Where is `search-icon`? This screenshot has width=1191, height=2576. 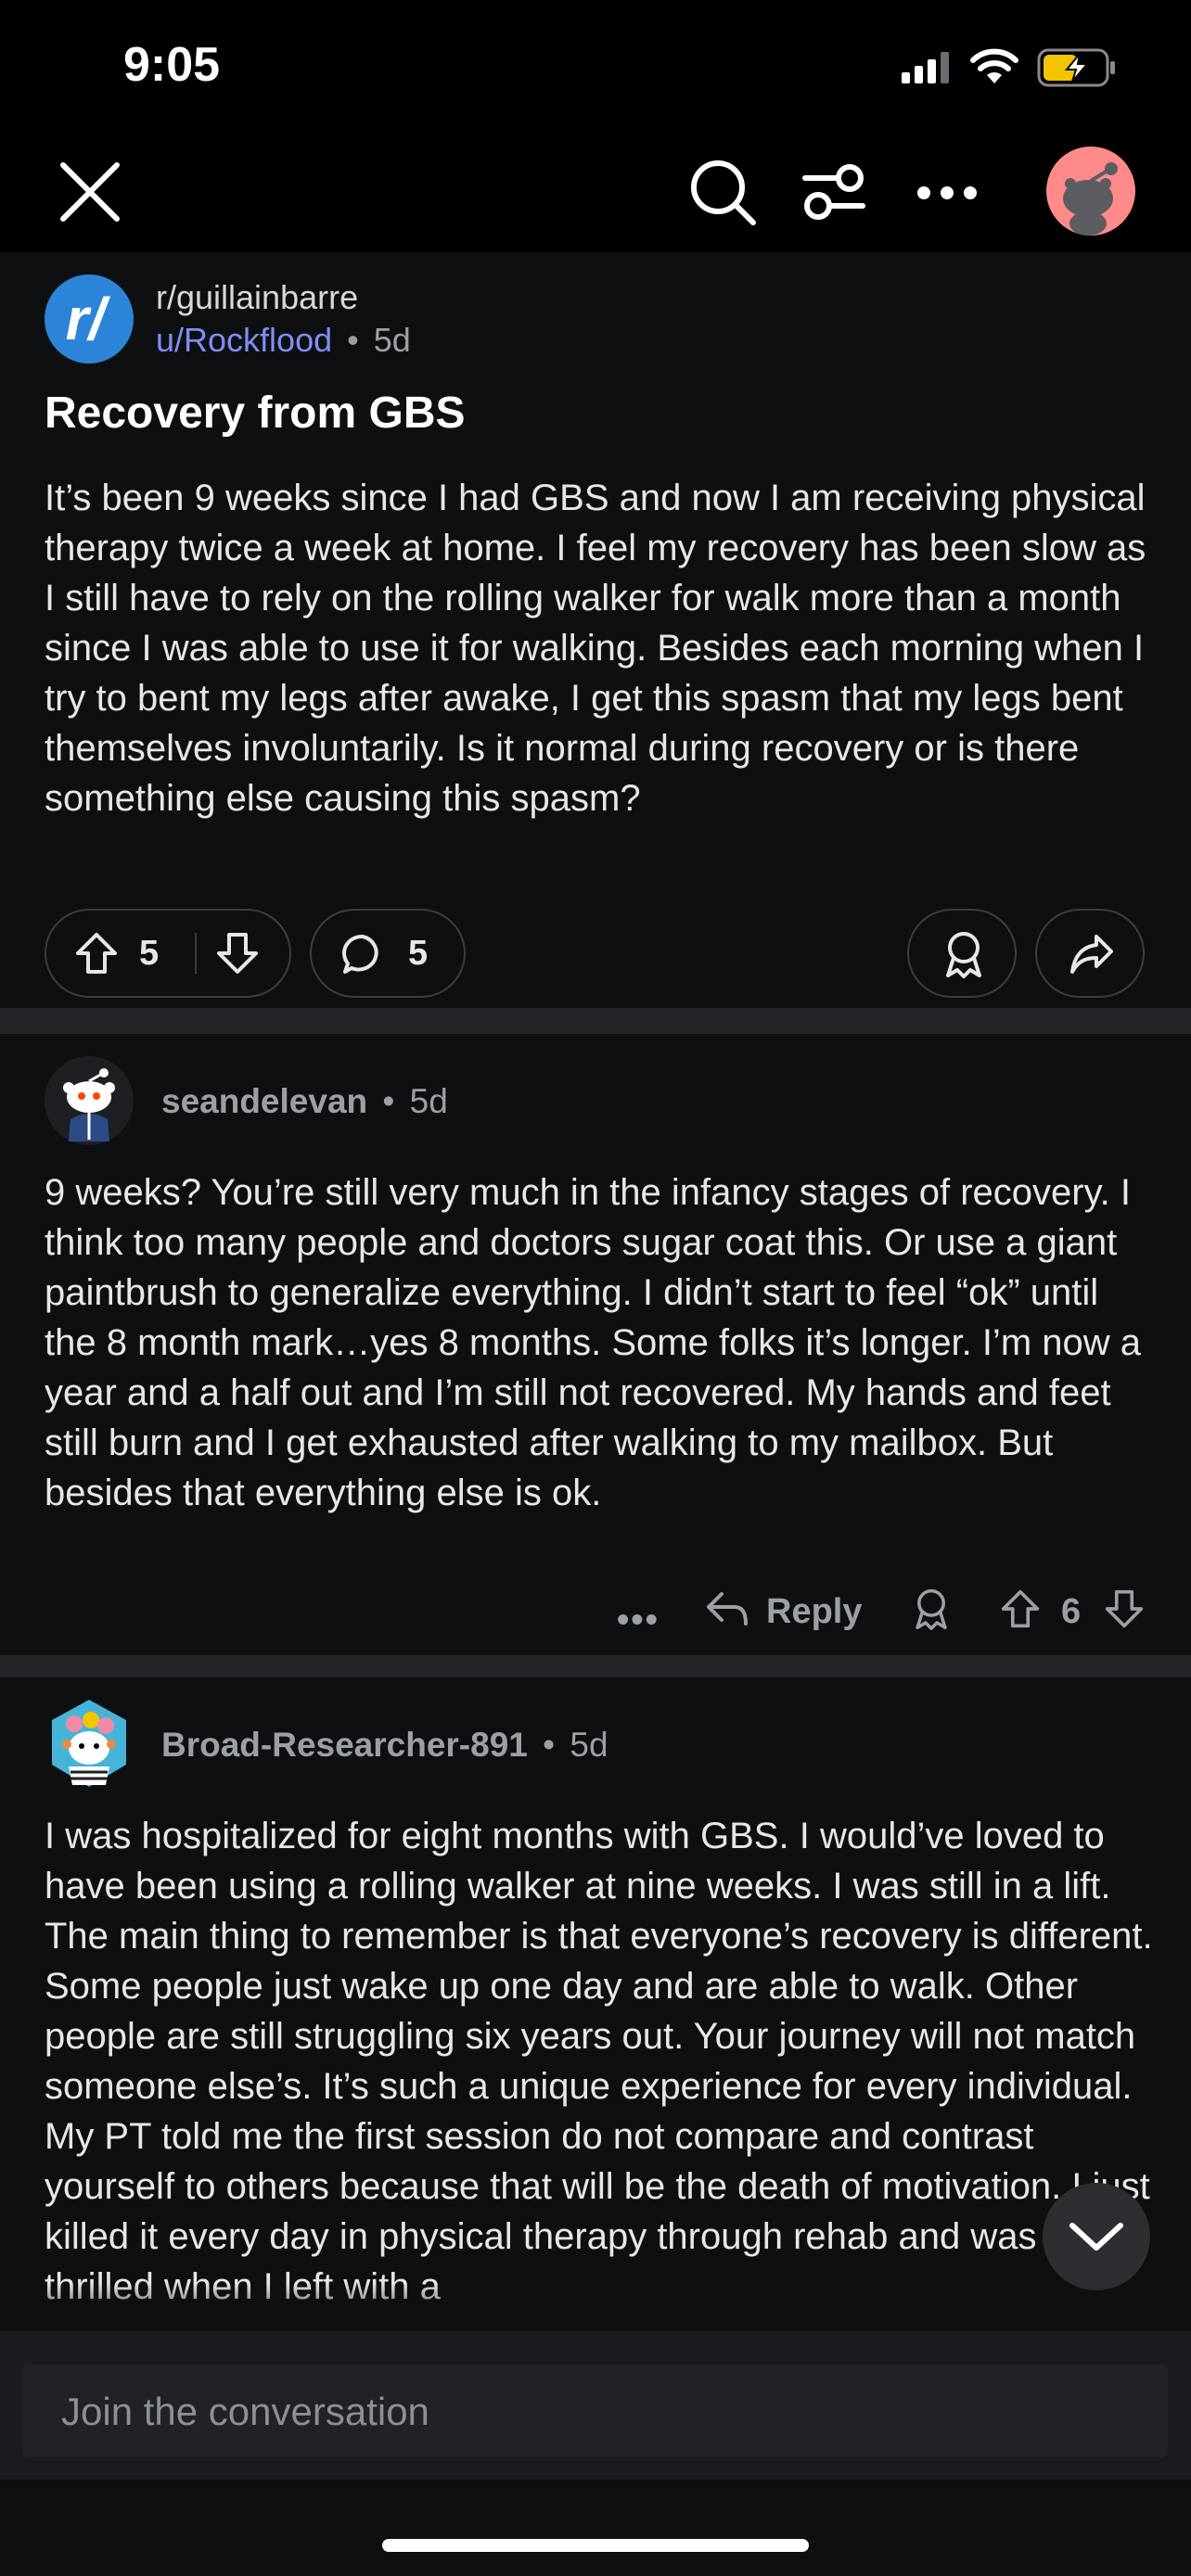
search-icon is located at coordinates (723, 193).